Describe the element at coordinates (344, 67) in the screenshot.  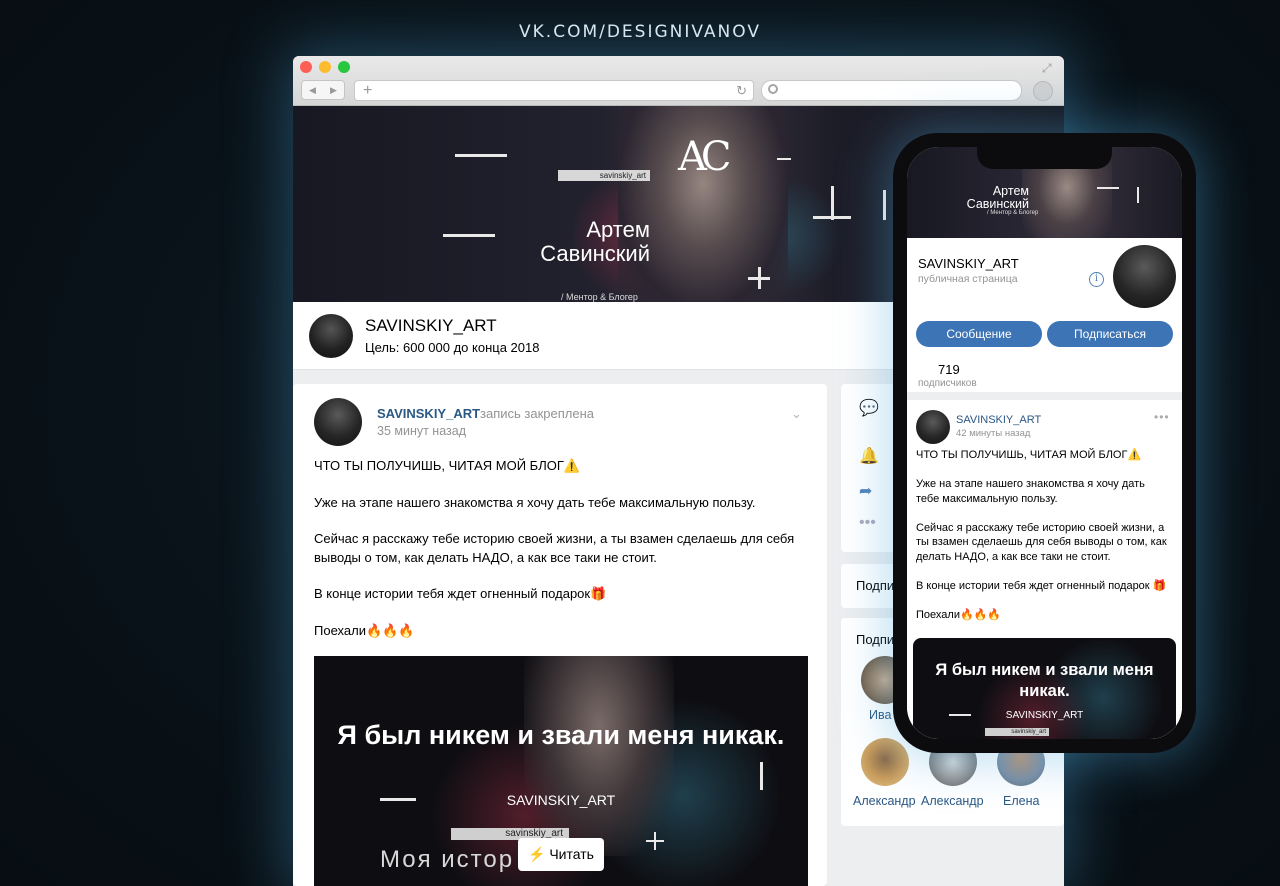
I see `maximize-window-icon` at that location.